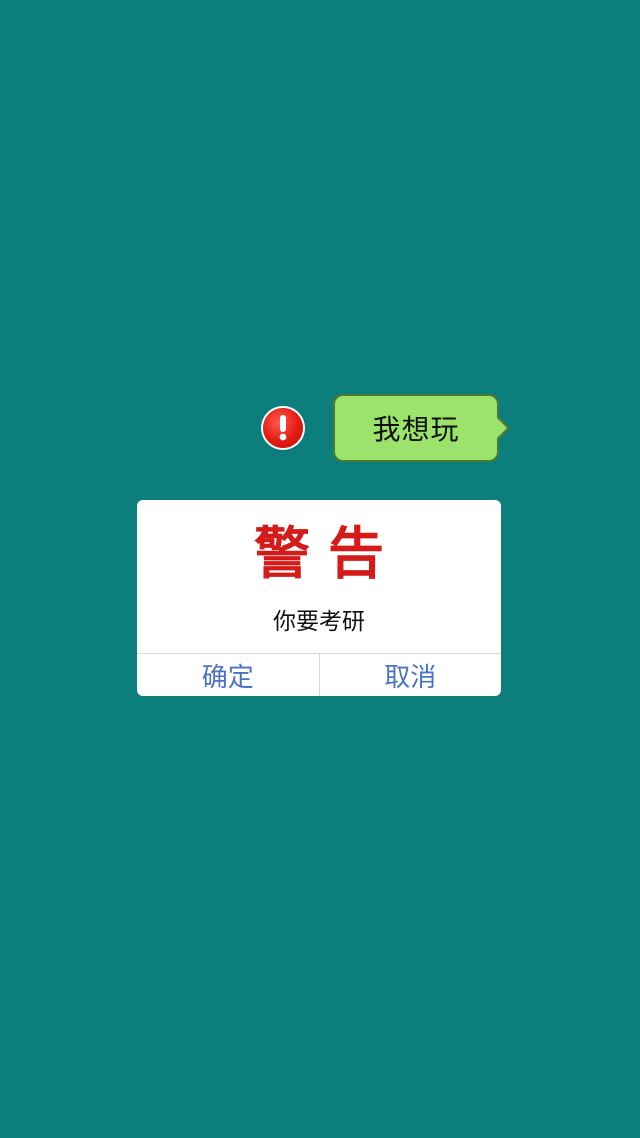 This screenshot has height=1138, width=640. What do you see at coordinates (319, 622) in the screenshot?
I see `dialog-message: 你要考研` at bounding box center [319, 622].